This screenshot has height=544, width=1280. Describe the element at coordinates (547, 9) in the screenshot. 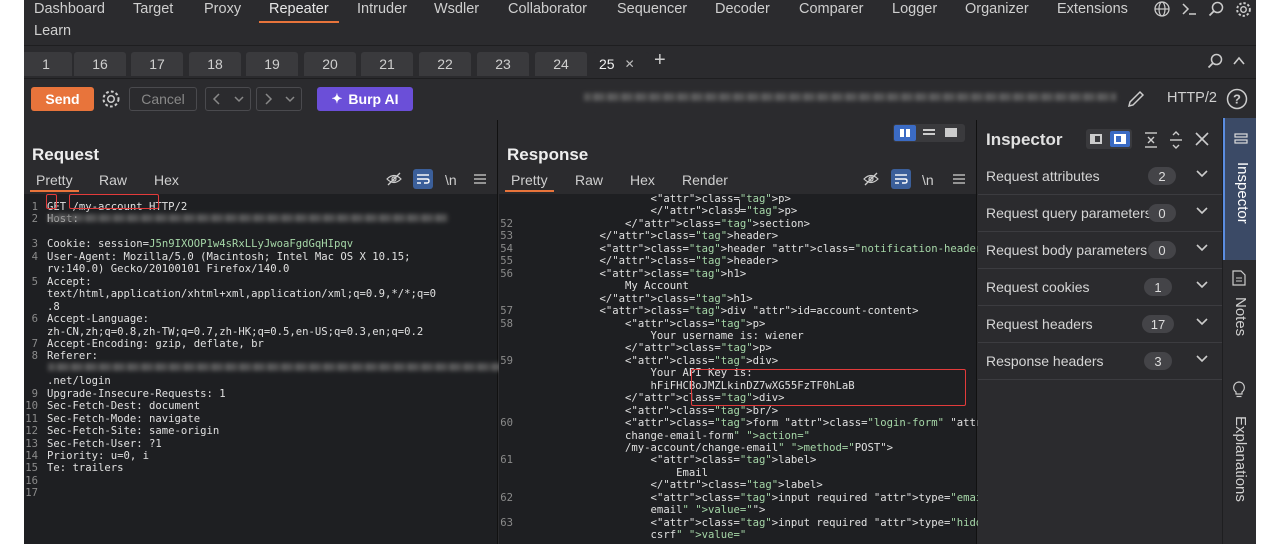

I see `tab-collaborator: Collaborator` at that location.